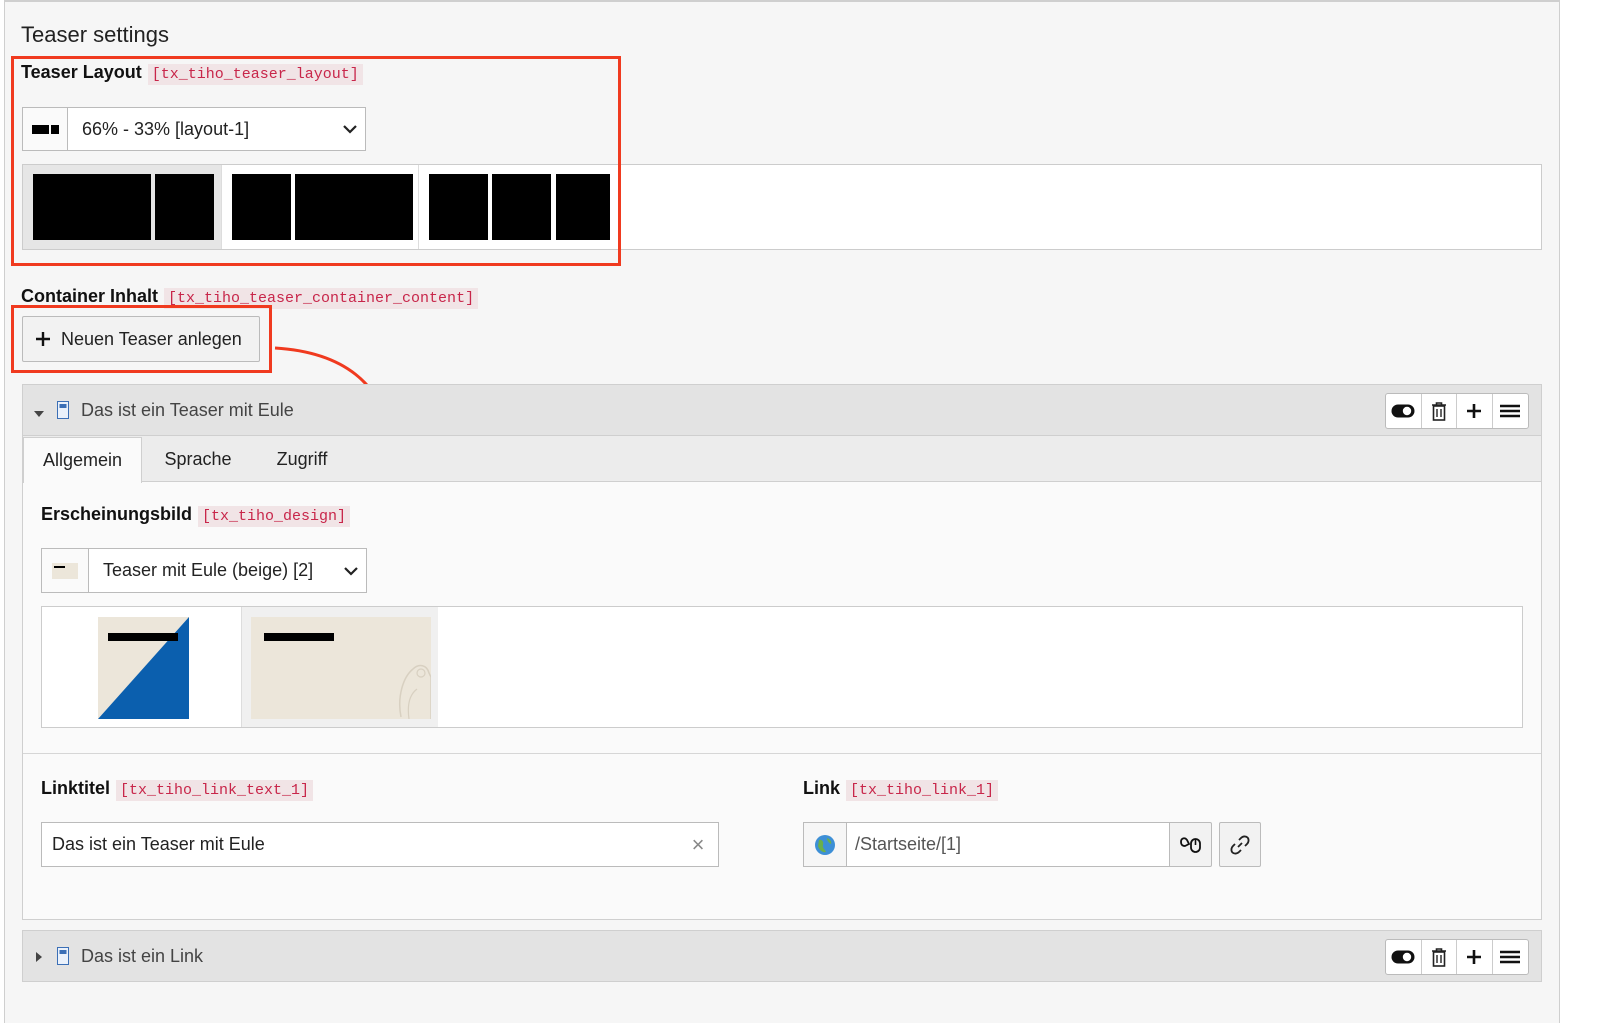  Describe the element at coordinates (908, 844) in the screenshot. I see `link-value: /Startseite/[1]` at that location.